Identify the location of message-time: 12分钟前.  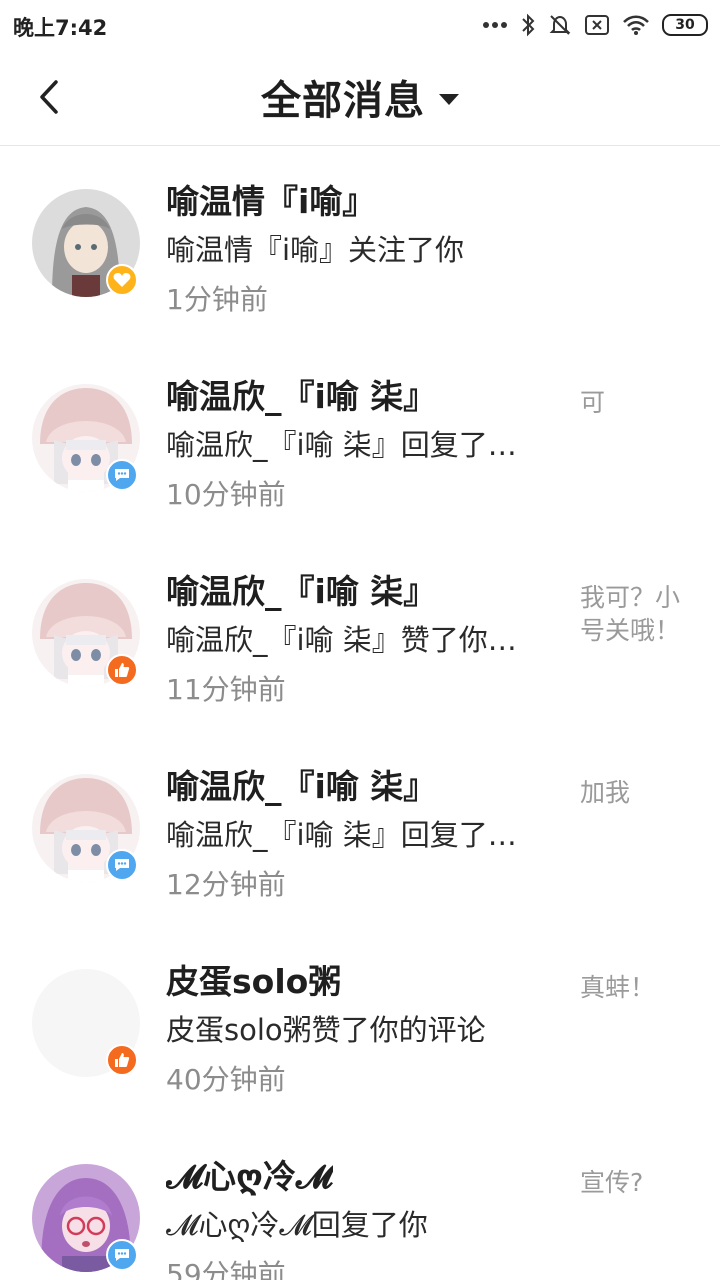
(226, 884).